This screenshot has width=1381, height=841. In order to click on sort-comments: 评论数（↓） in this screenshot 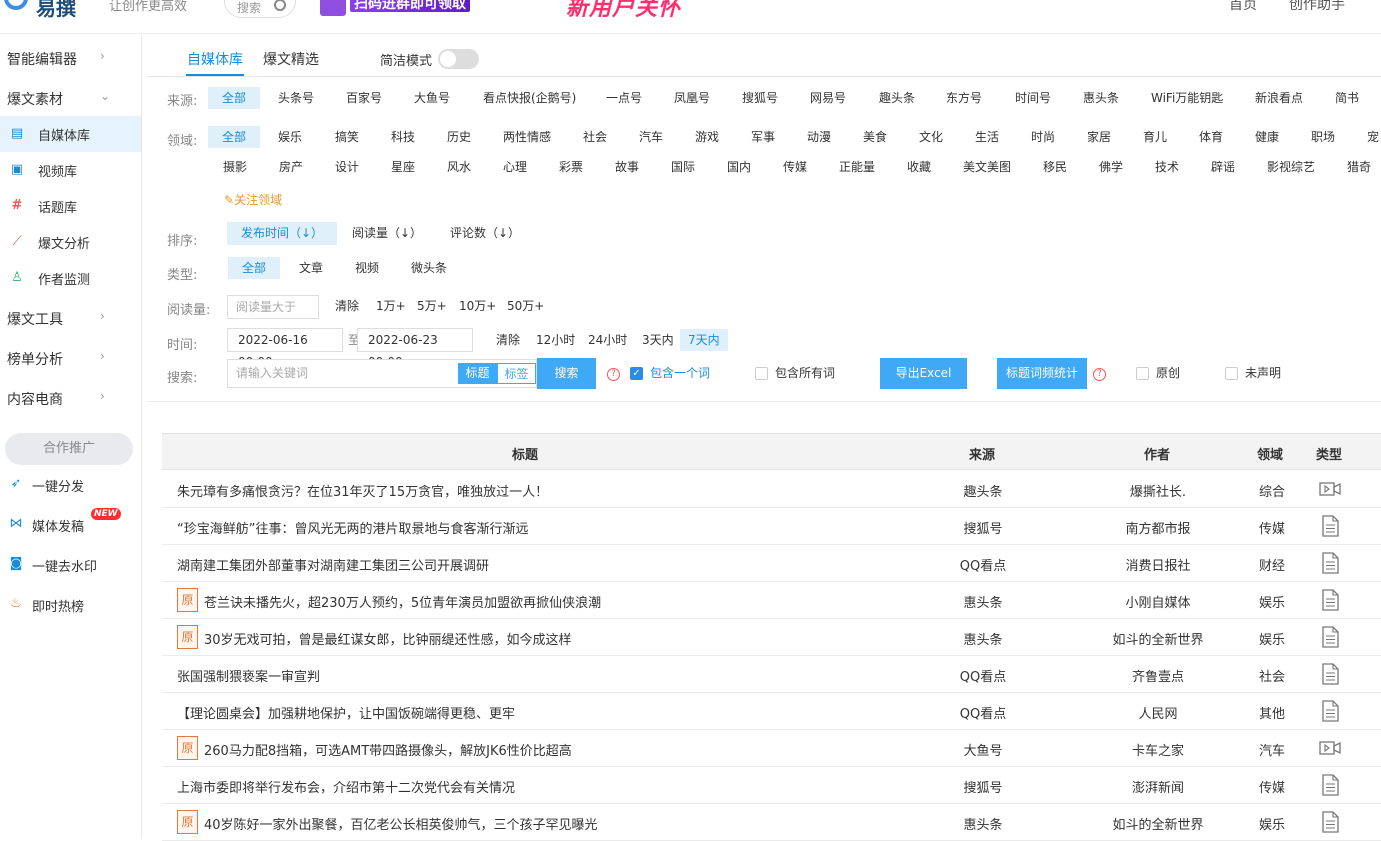, I will do `click(485, 233)`.